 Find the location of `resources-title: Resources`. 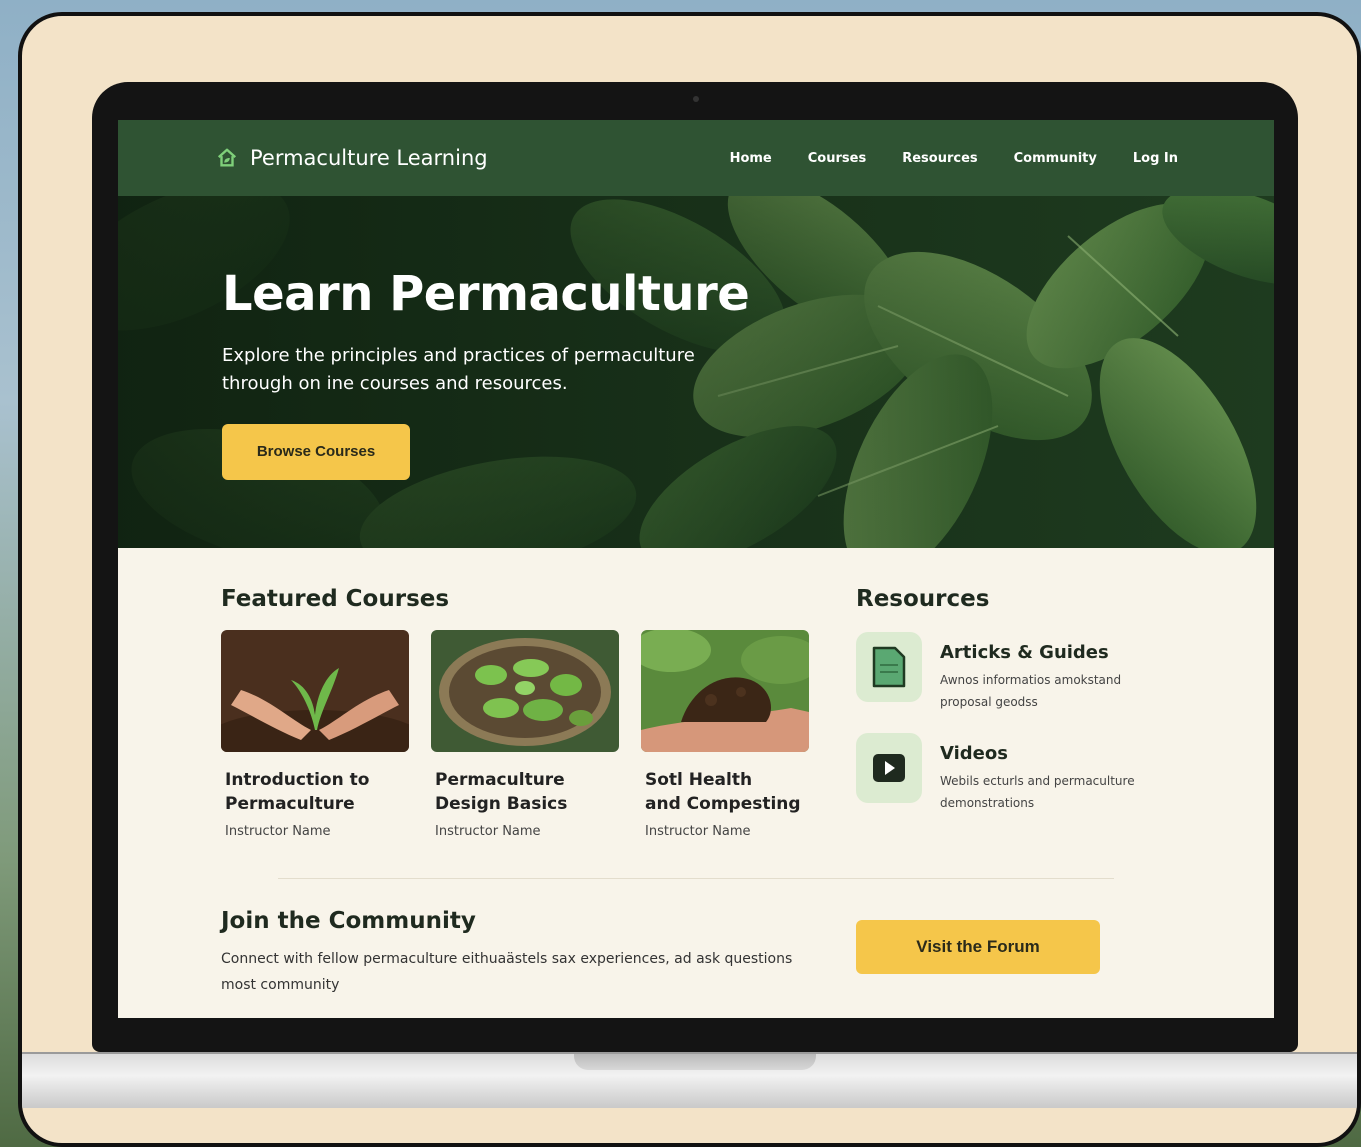

resources-title: Resources is located at coordinates (923, 599).